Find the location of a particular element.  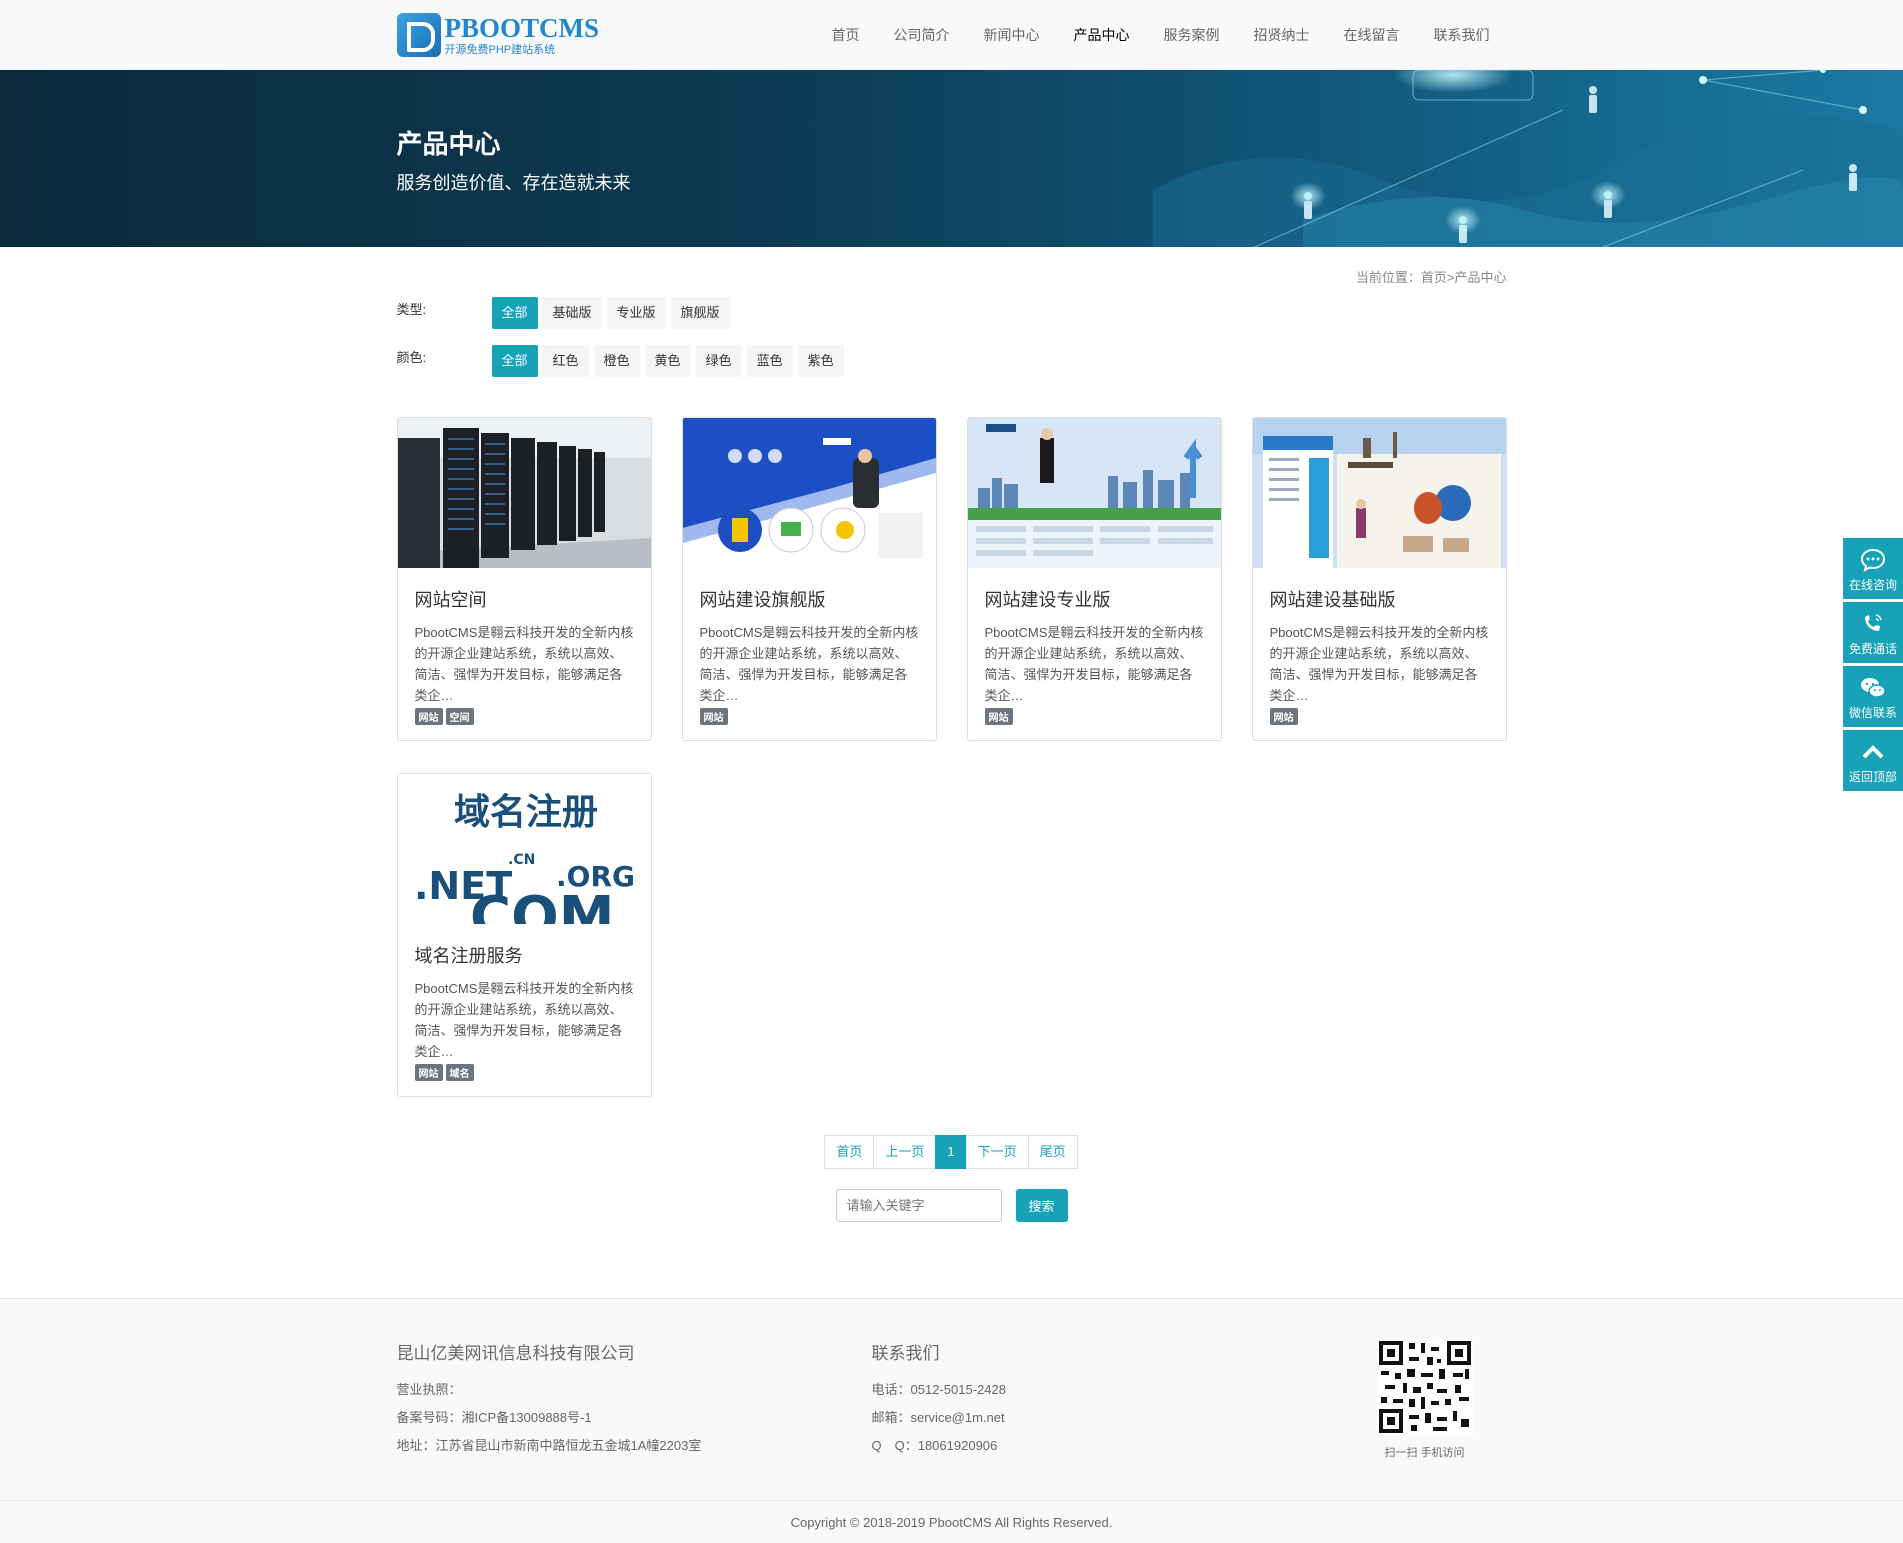

color-filter: 颜色: 全部 红色 橙色 黄色 绿色 蓝色 紫色 is located at coordinates (952, 361).